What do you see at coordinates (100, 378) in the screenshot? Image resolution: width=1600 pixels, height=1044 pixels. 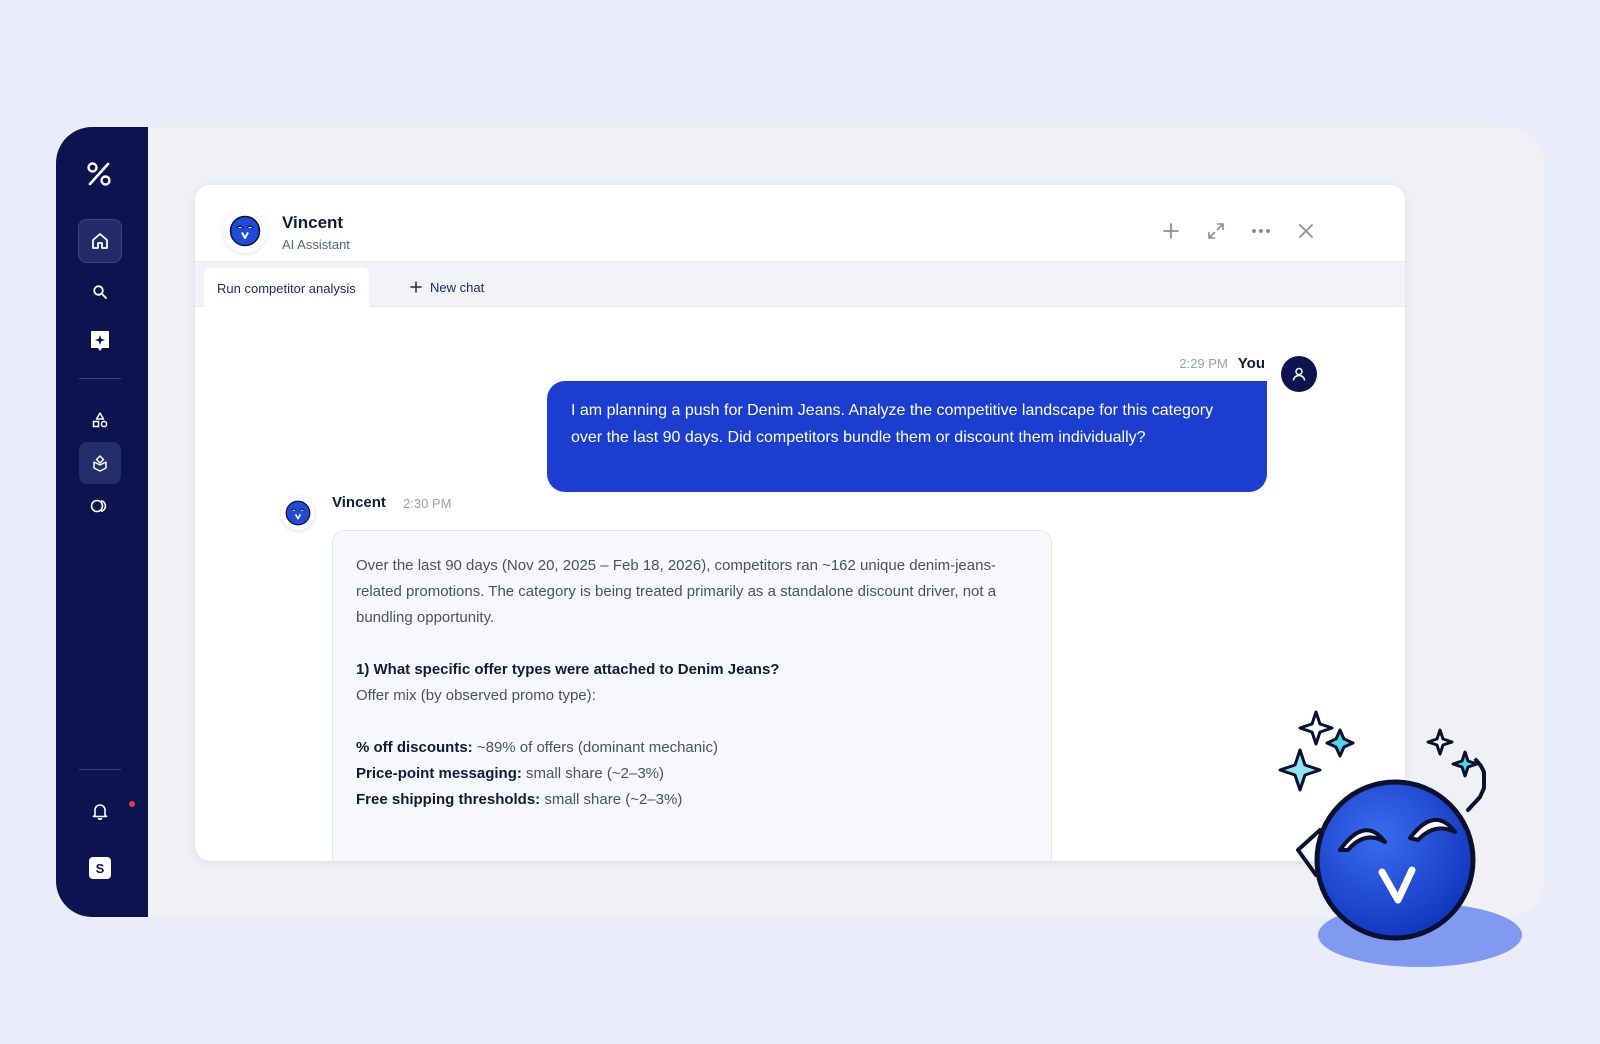 I see `sidebar-divider` at bounding box center [100, 378].